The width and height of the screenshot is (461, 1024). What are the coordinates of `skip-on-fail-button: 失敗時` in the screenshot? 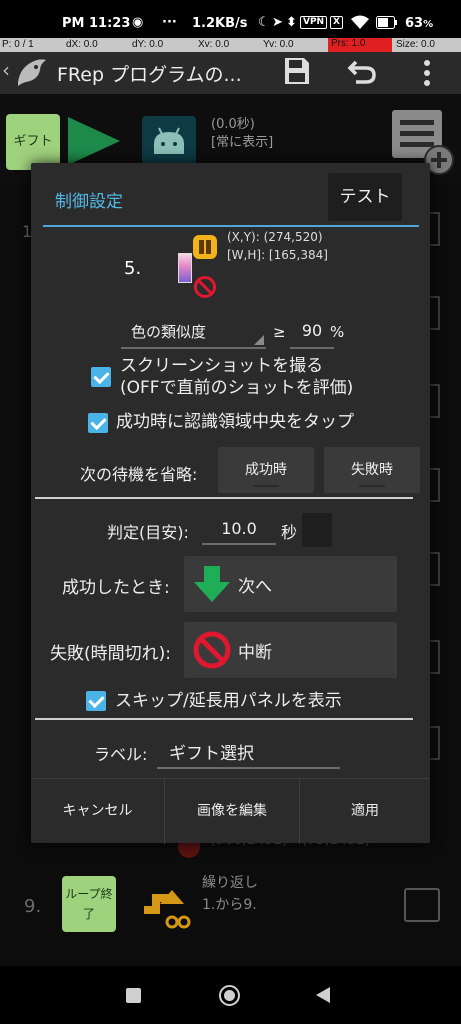 It's located at (372, 470).